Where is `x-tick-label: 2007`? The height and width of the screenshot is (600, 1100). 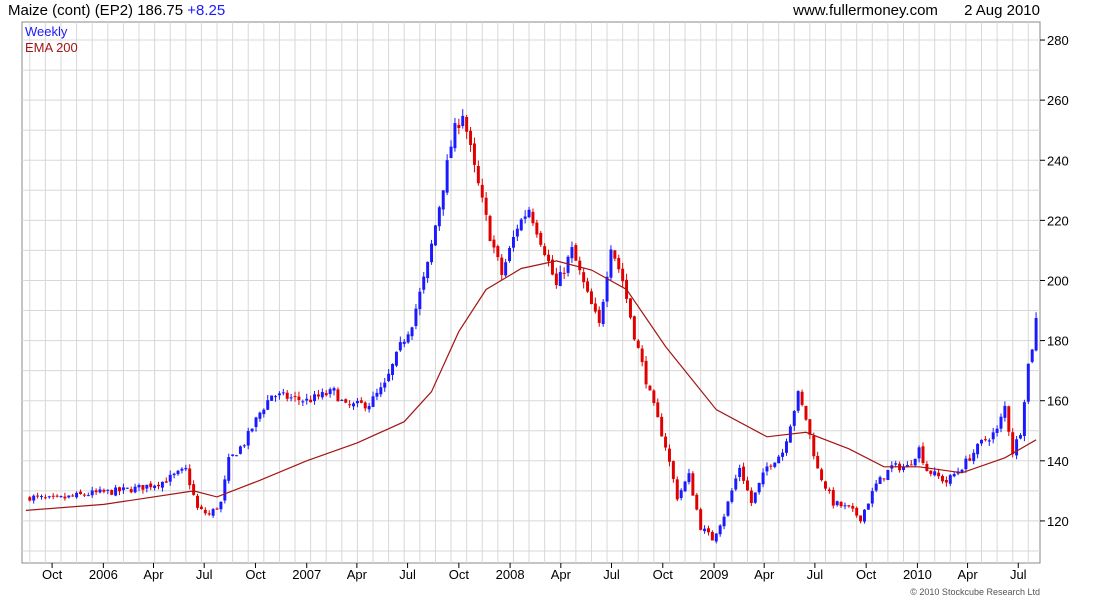
x-tick-label: 2007 is located at coordinates (306, 574).